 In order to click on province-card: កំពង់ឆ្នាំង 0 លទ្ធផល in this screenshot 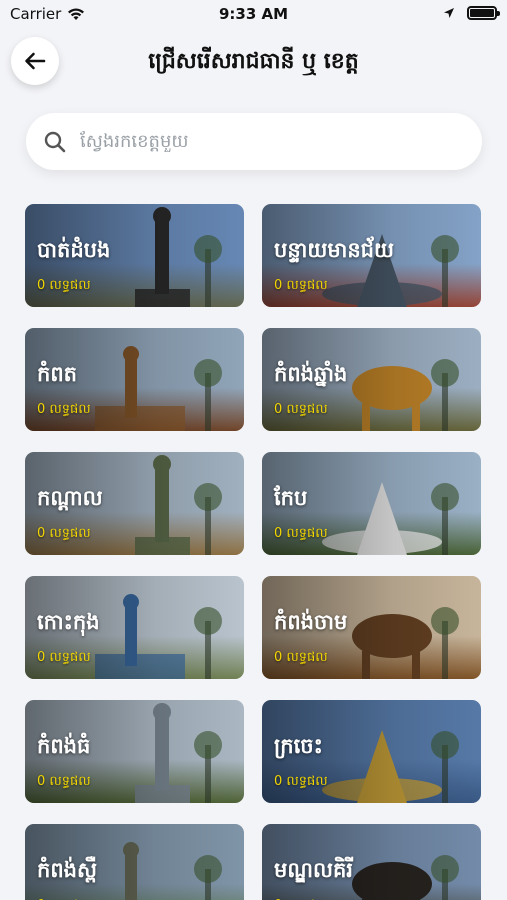, I will do `click(371, 379)`.